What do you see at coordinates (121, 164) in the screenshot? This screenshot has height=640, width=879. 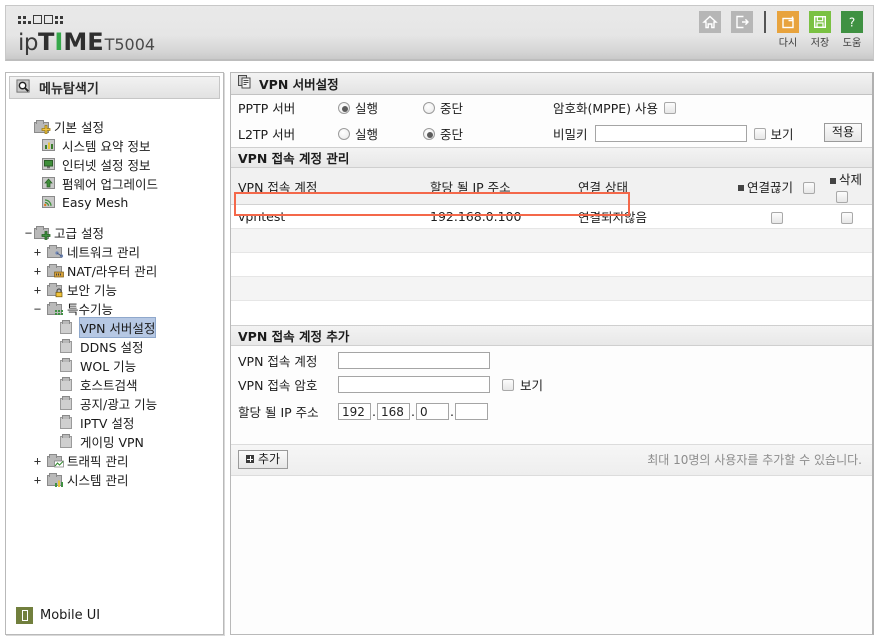 I see `sidebar-item-internet-info: 인터넷 설정 정보` at bounding box center [121, 164].